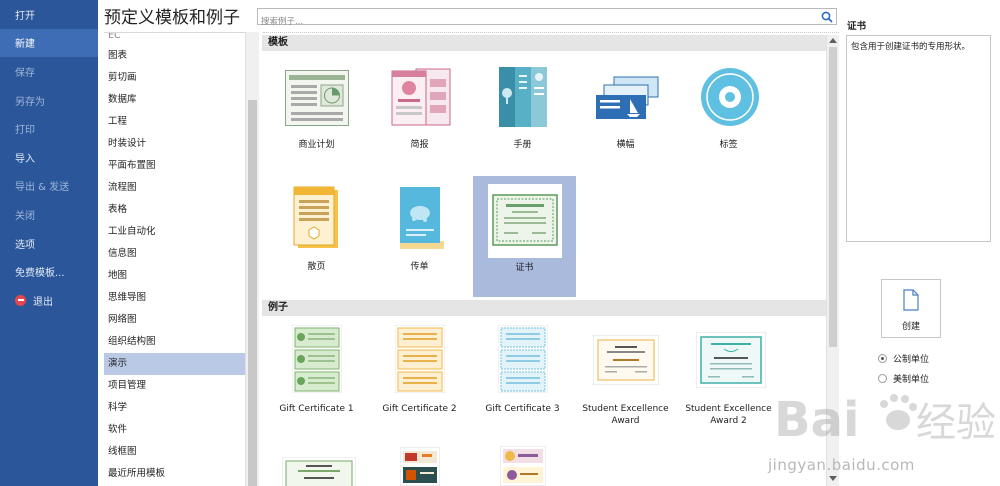  Describe the element at coordinates (174, 408) in the screenshot. I see `category-item: 科学` at that location.